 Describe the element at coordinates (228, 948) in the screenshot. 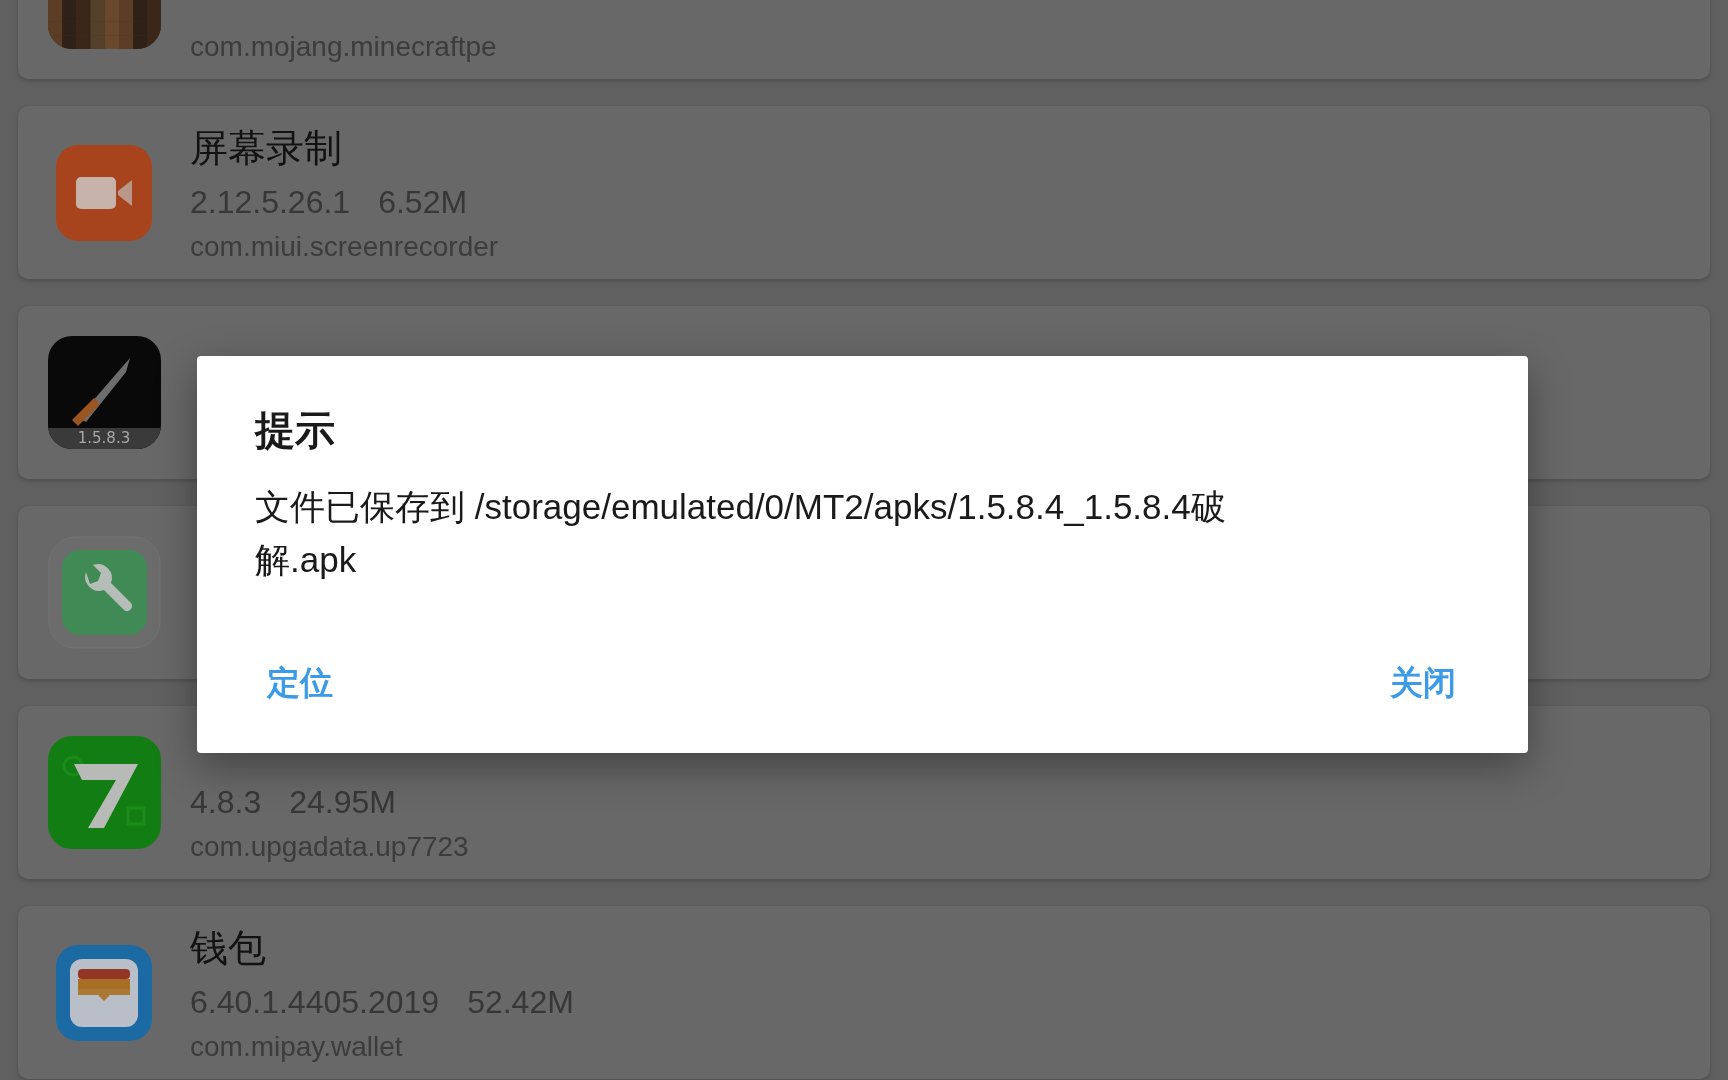

I see `app-name: 钱包` at that location.